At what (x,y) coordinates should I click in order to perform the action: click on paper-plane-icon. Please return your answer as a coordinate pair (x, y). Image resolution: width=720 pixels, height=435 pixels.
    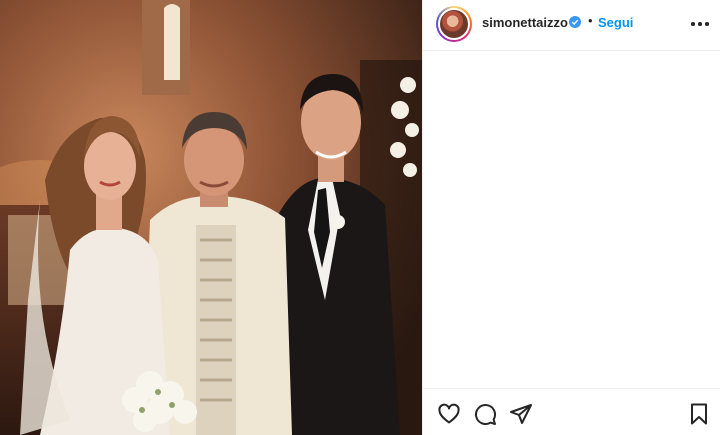
    Looking at the image, I should click on (521, 414).